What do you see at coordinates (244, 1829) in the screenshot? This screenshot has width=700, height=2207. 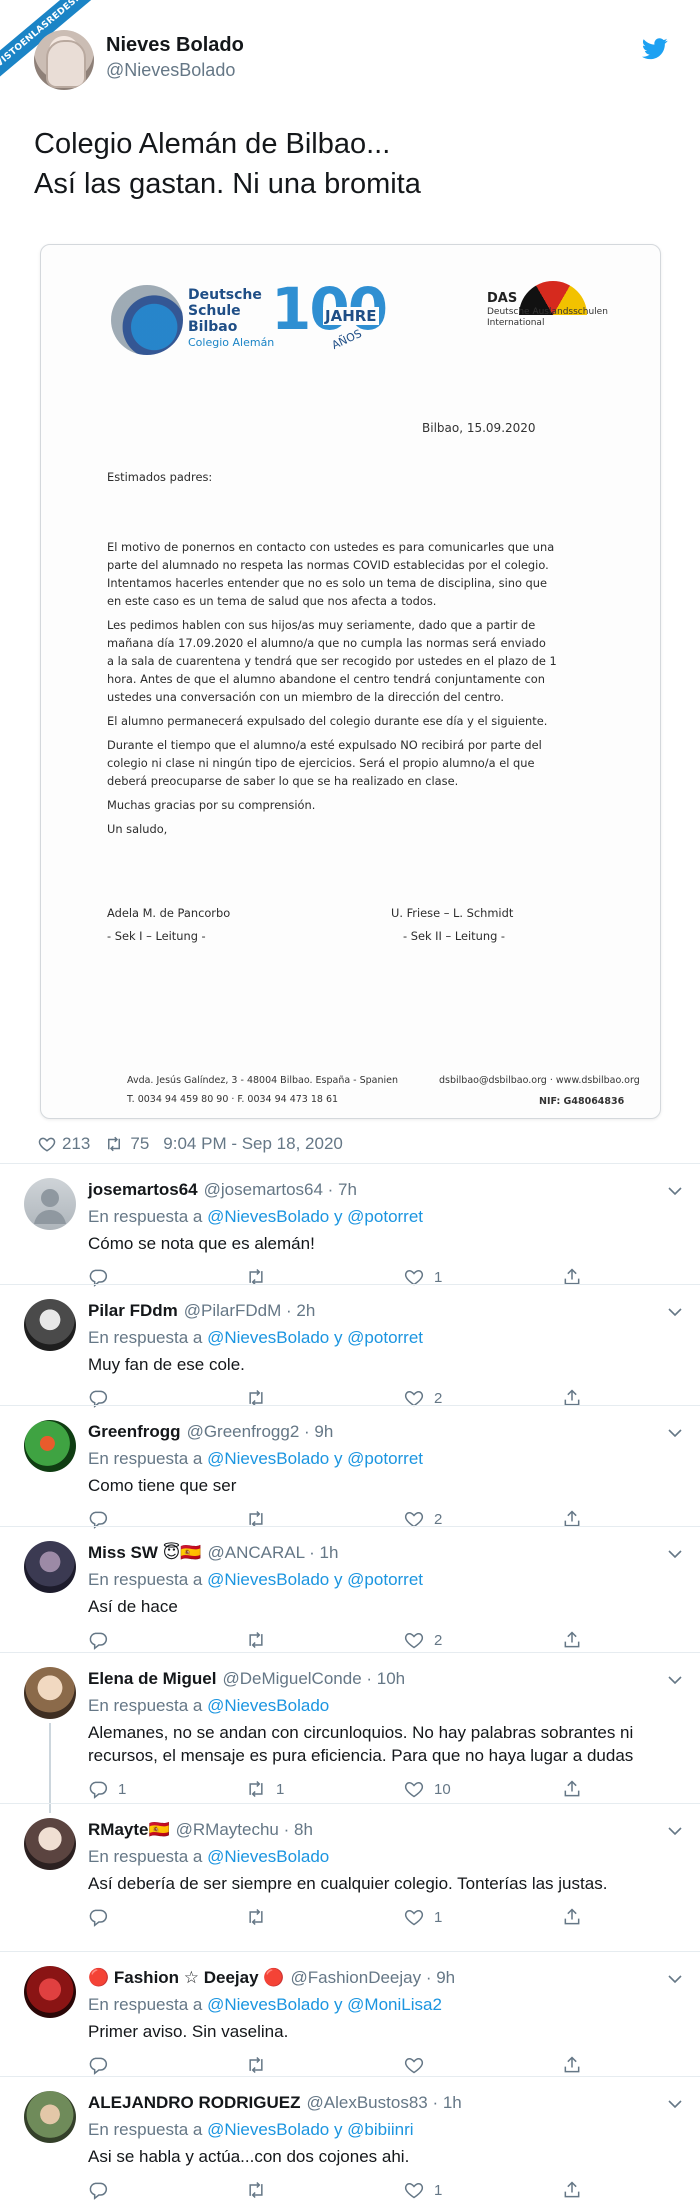 I see `reply-author-handle: @RMaytechu · 8h` at bounding box center [244, 1829].